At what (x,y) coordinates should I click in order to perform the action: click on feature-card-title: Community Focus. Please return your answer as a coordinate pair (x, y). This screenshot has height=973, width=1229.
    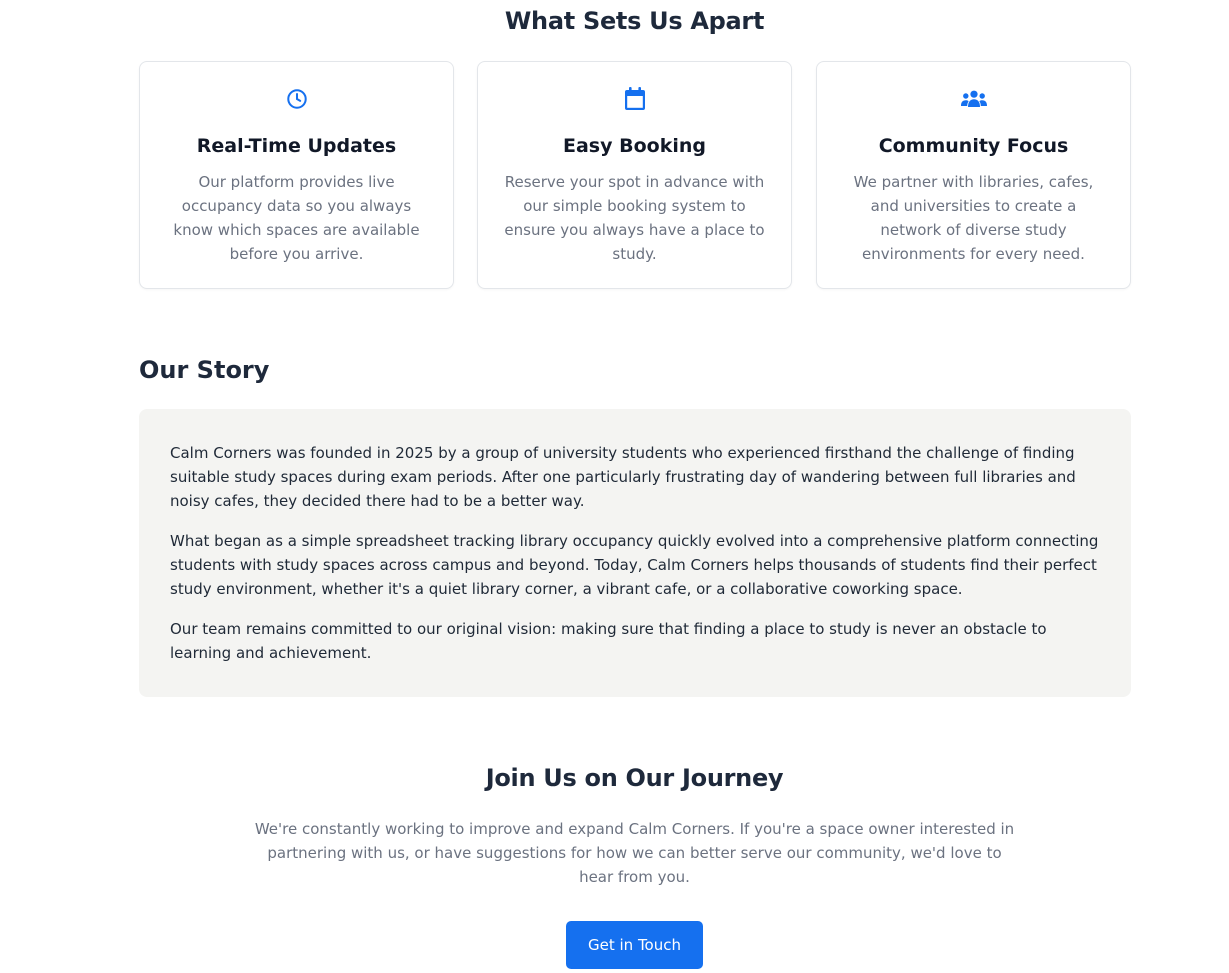
    Looking at the image, I should click on (973, 146).